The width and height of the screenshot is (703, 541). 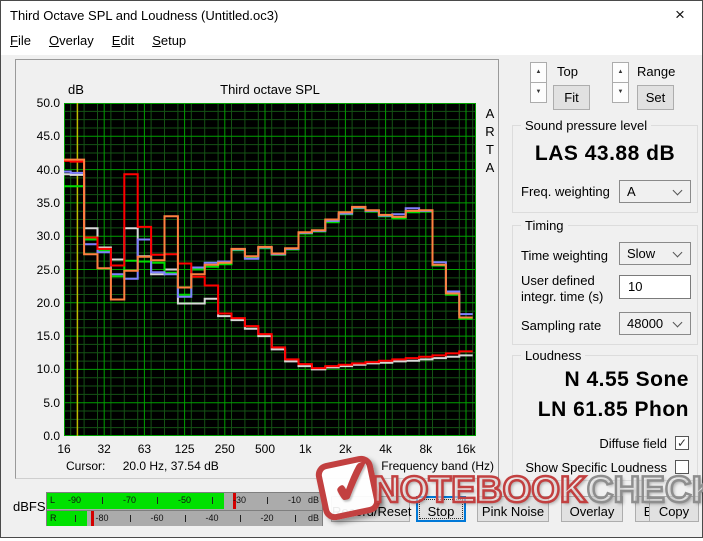 What do you see at coordinates (129, 500) in the screenshot?
I see `meter-scale-label: -70` at bounding box center [129, 500].